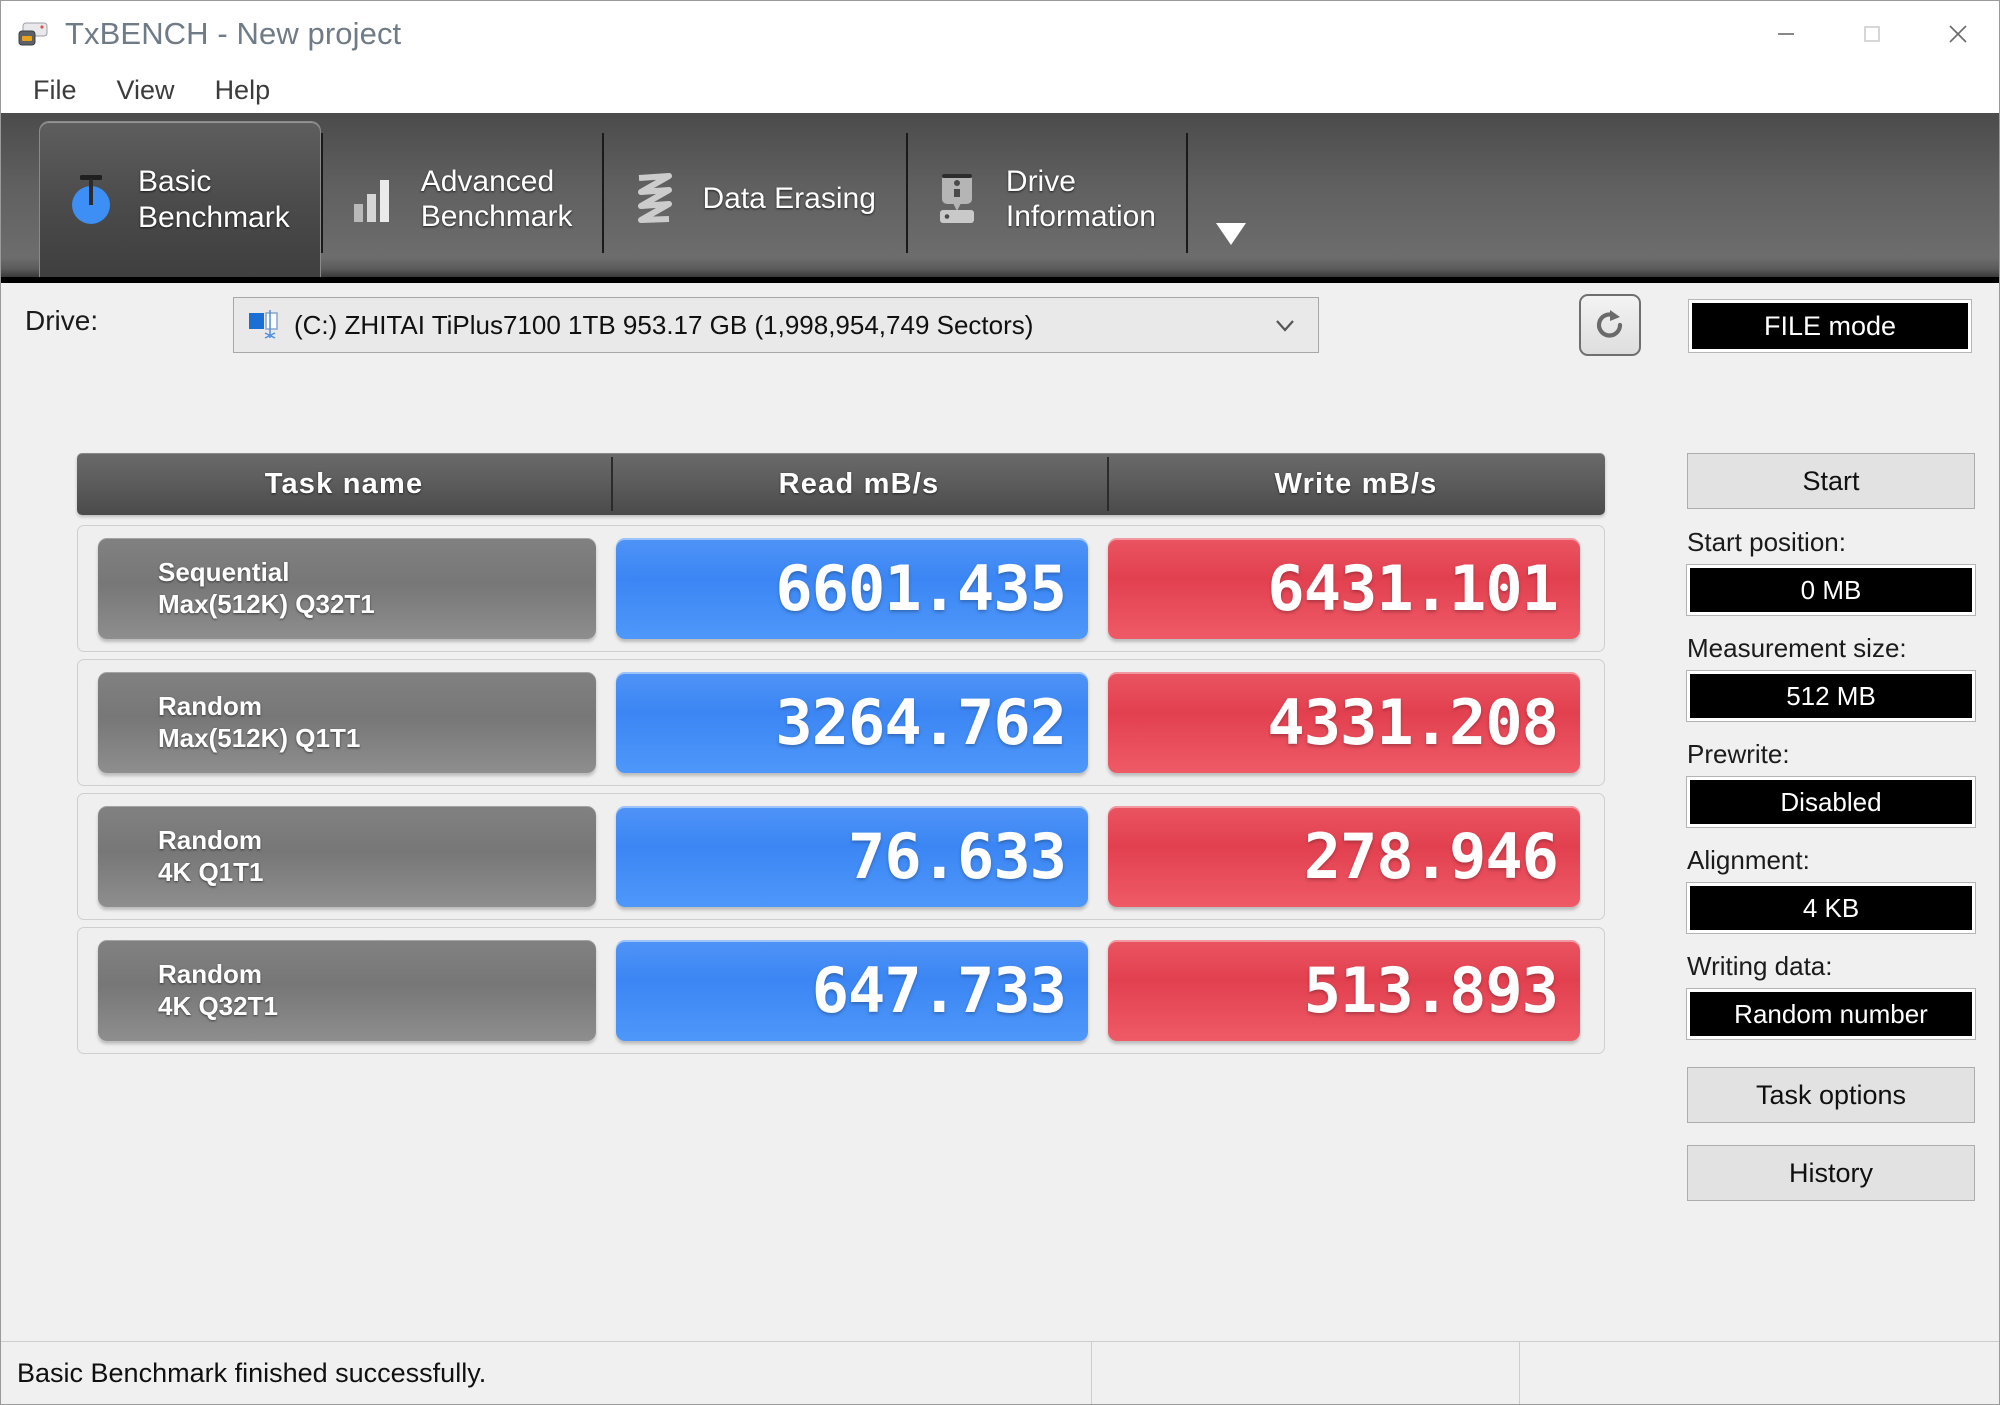  What do you see at coordinates (91, 200) in the screenshot?
I see `stopwatch-icon` at bounding box center [91, 200].